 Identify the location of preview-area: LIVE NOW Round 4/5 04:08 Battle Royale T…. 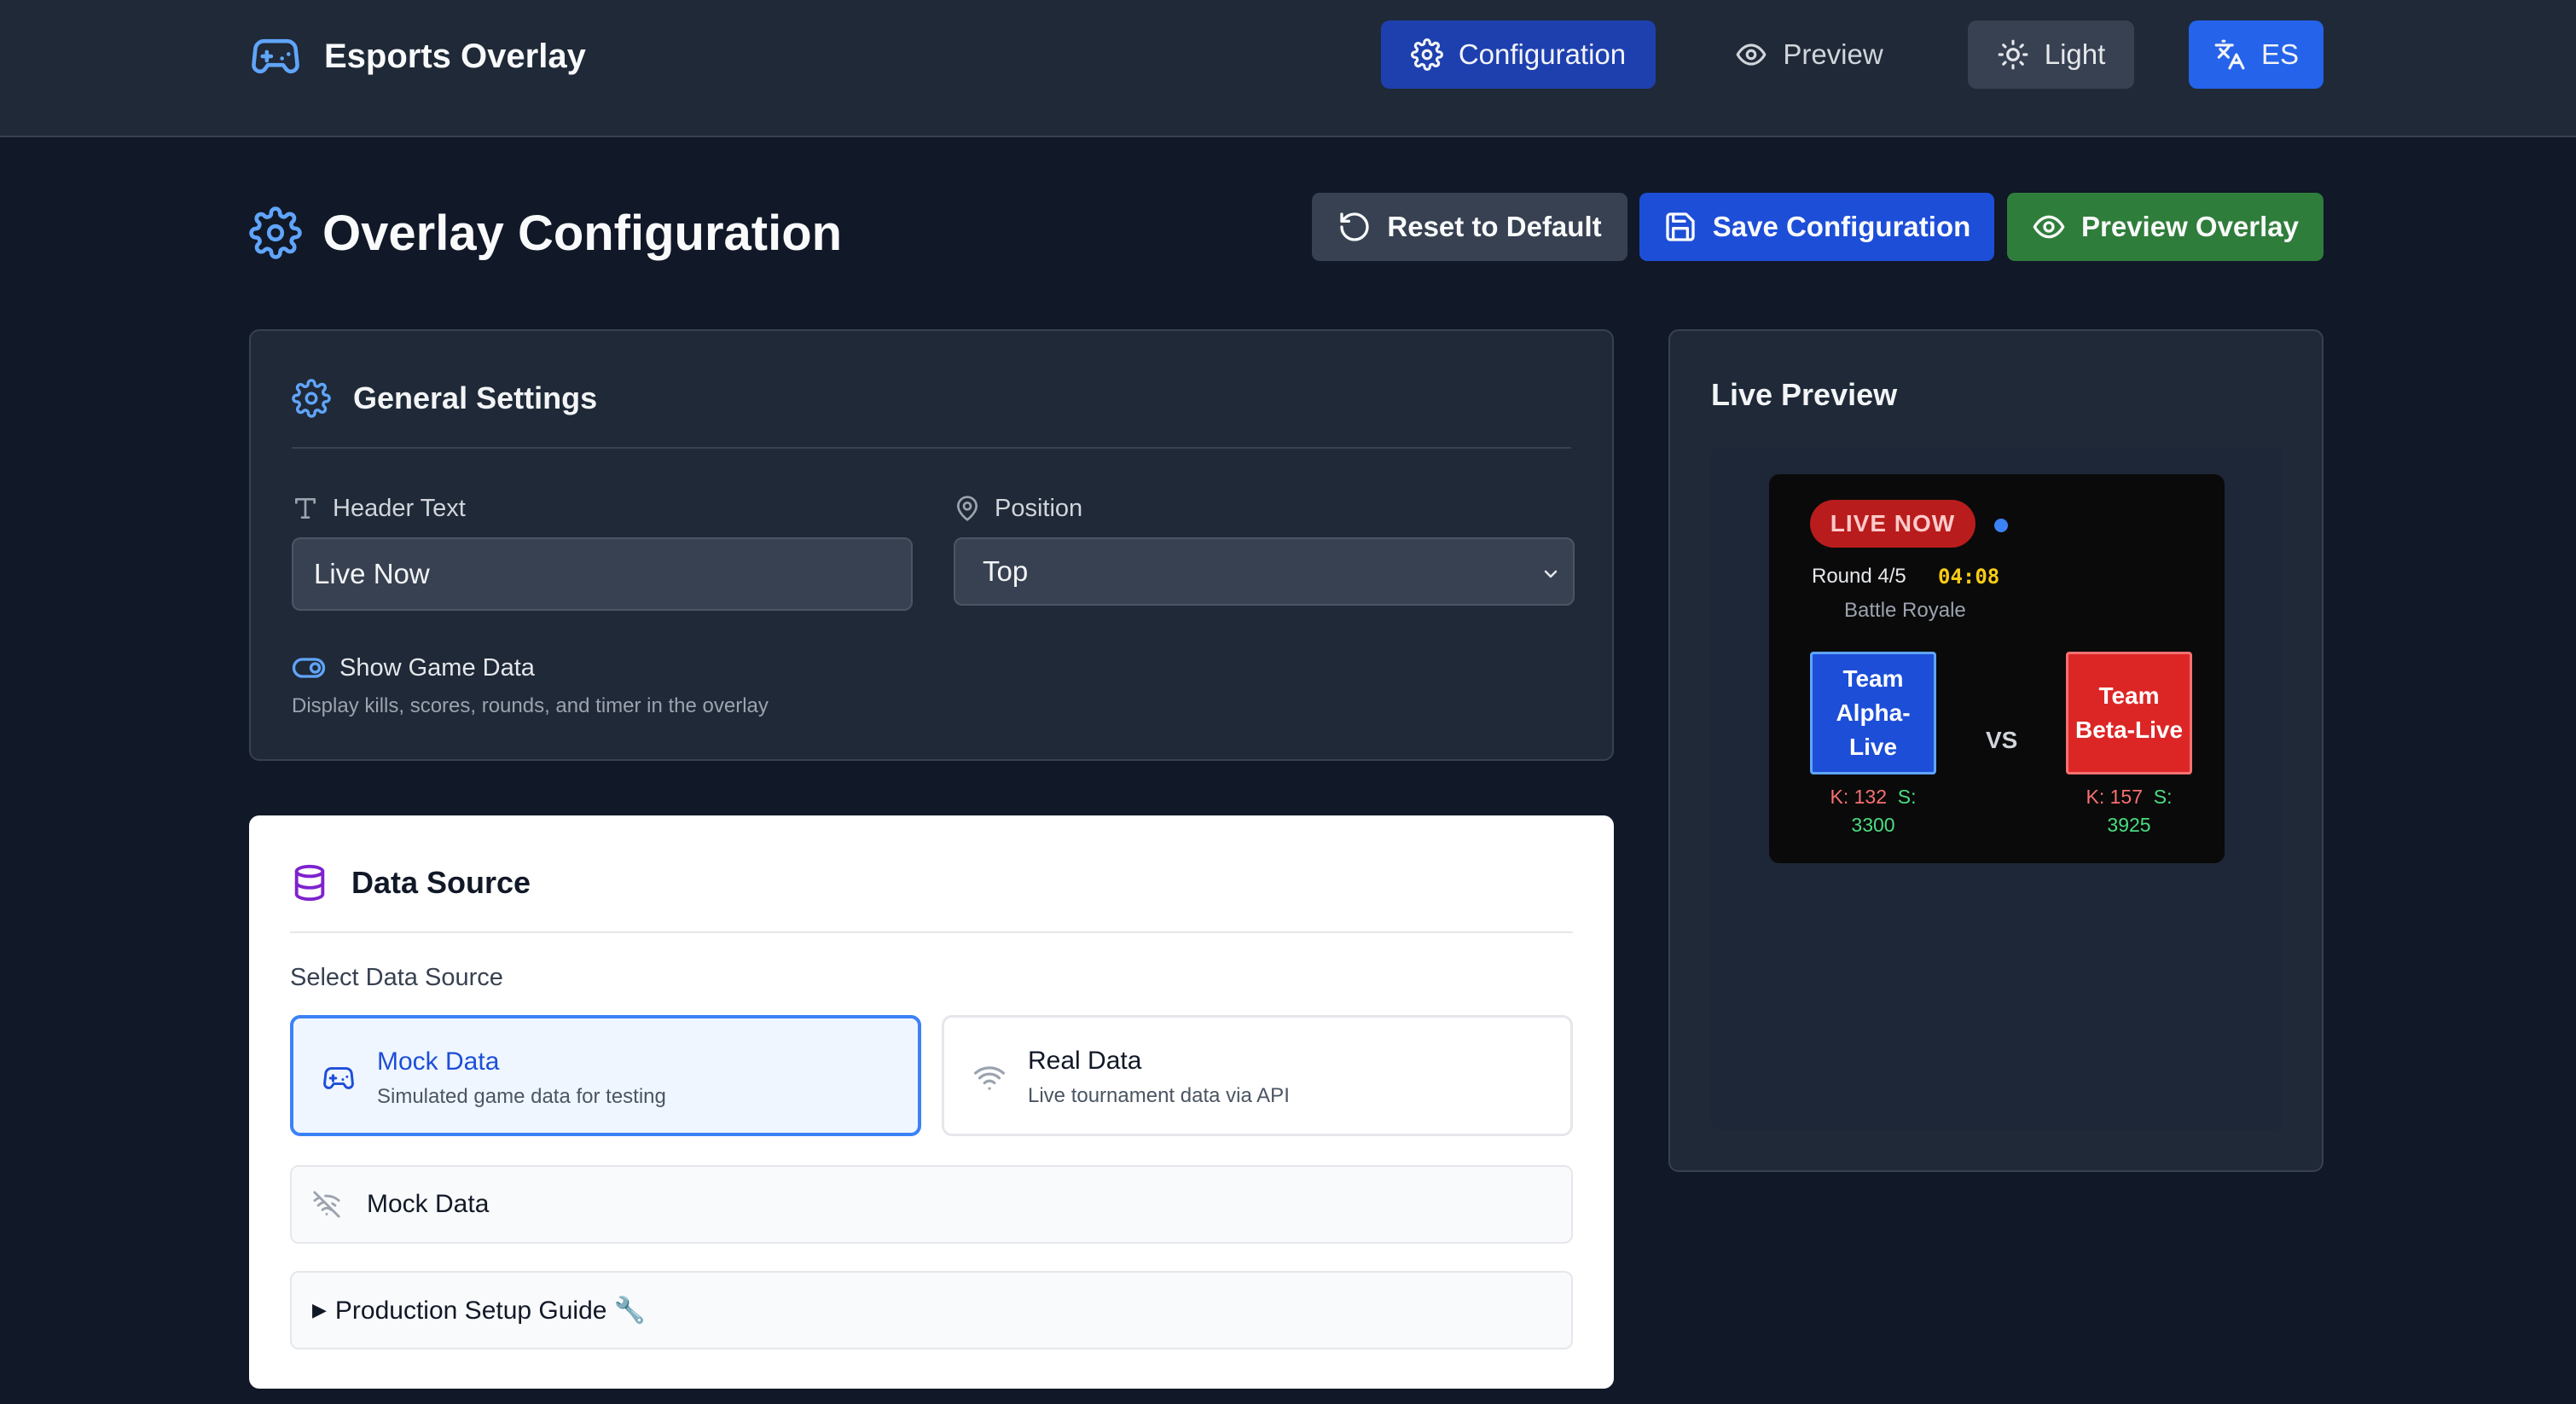
(1997, 788).